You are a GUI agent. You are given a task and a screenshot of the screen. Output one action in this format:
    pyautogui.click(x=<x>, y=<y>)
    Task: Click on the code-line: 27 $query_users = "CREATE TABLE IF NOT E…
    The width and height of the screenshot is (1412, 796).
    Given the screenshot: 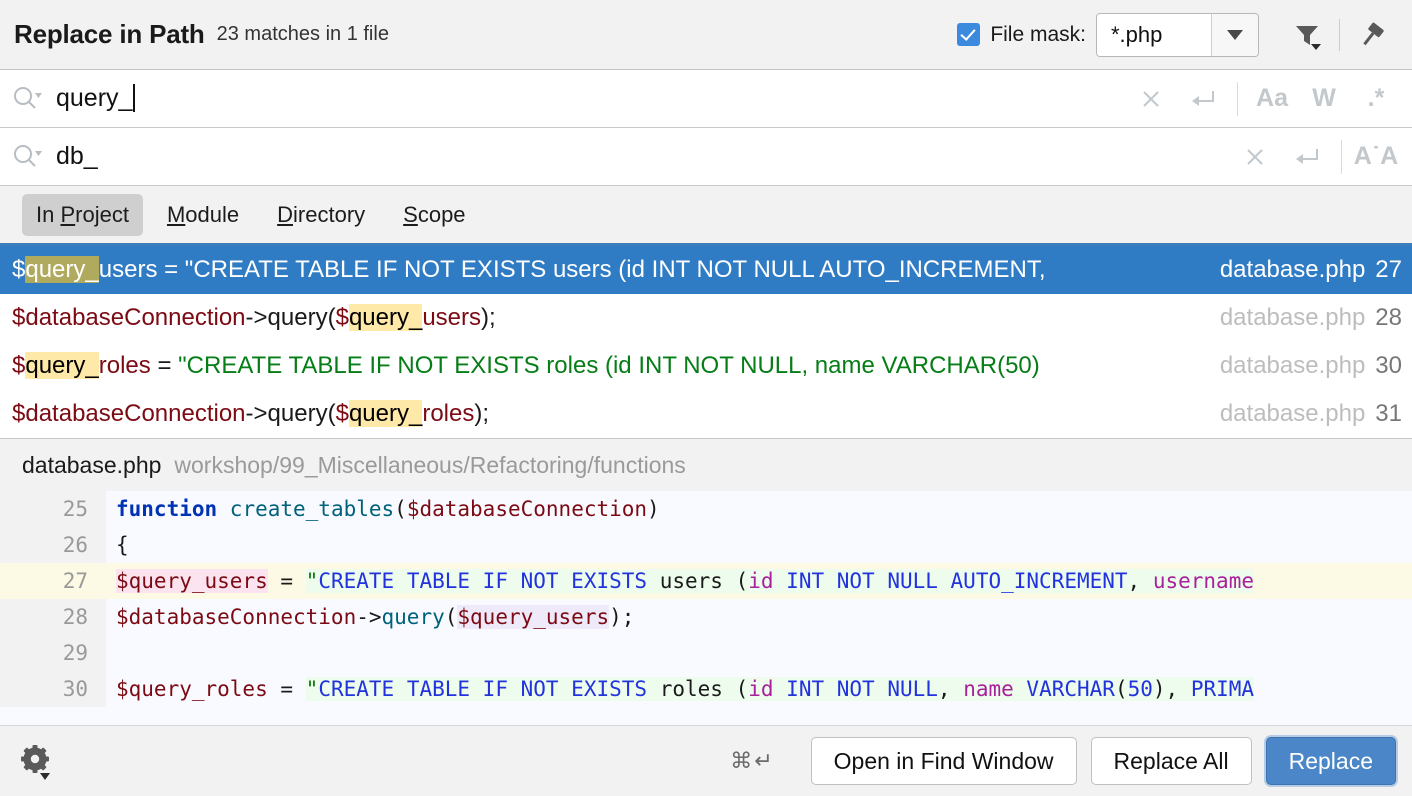 What is the action you would take?
    pyautogui.click(x=706, y=581)
    